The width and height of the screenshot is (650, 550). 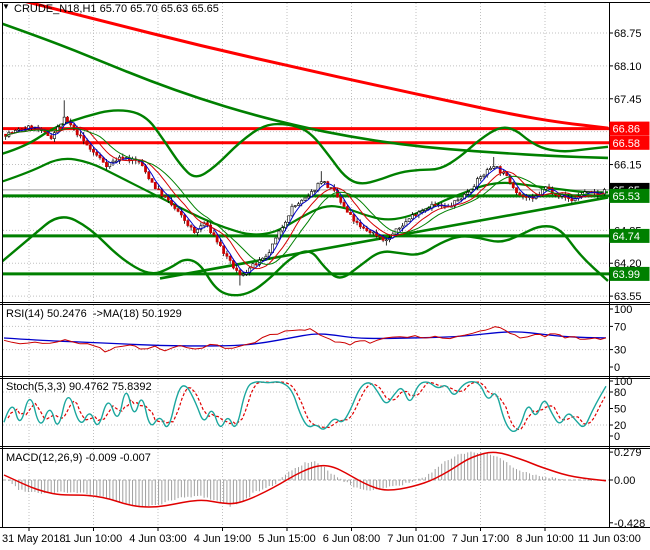 What do you see at coordinates (78, 458) in the screenshot?
I see `macd-indicator-label: MACD(12,26,9) -0.009 -0.007` at bounding box center [78, 458].